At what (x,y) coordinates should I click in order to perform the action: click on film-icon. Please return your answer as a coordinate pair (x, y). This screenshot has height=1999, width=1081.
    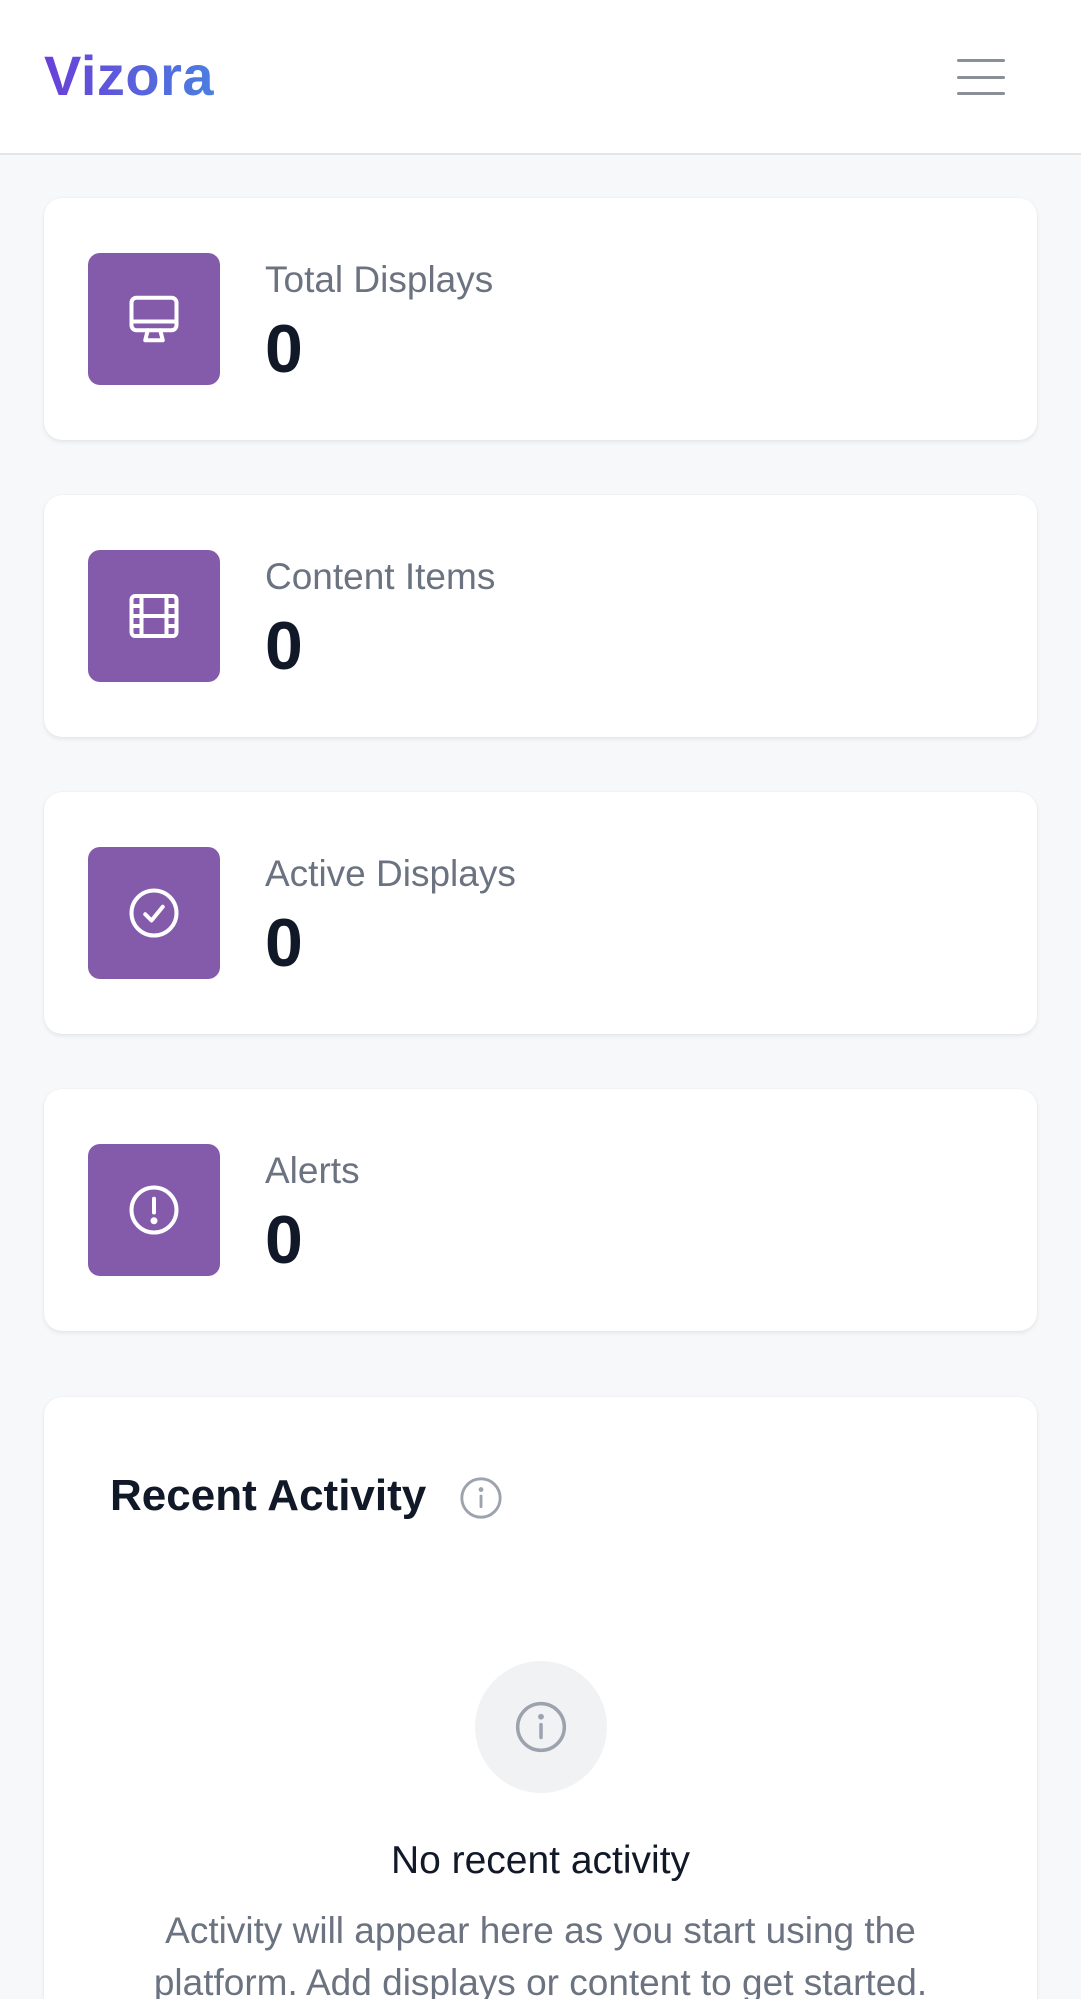
    Looking at the image, I should click on (154, 616).